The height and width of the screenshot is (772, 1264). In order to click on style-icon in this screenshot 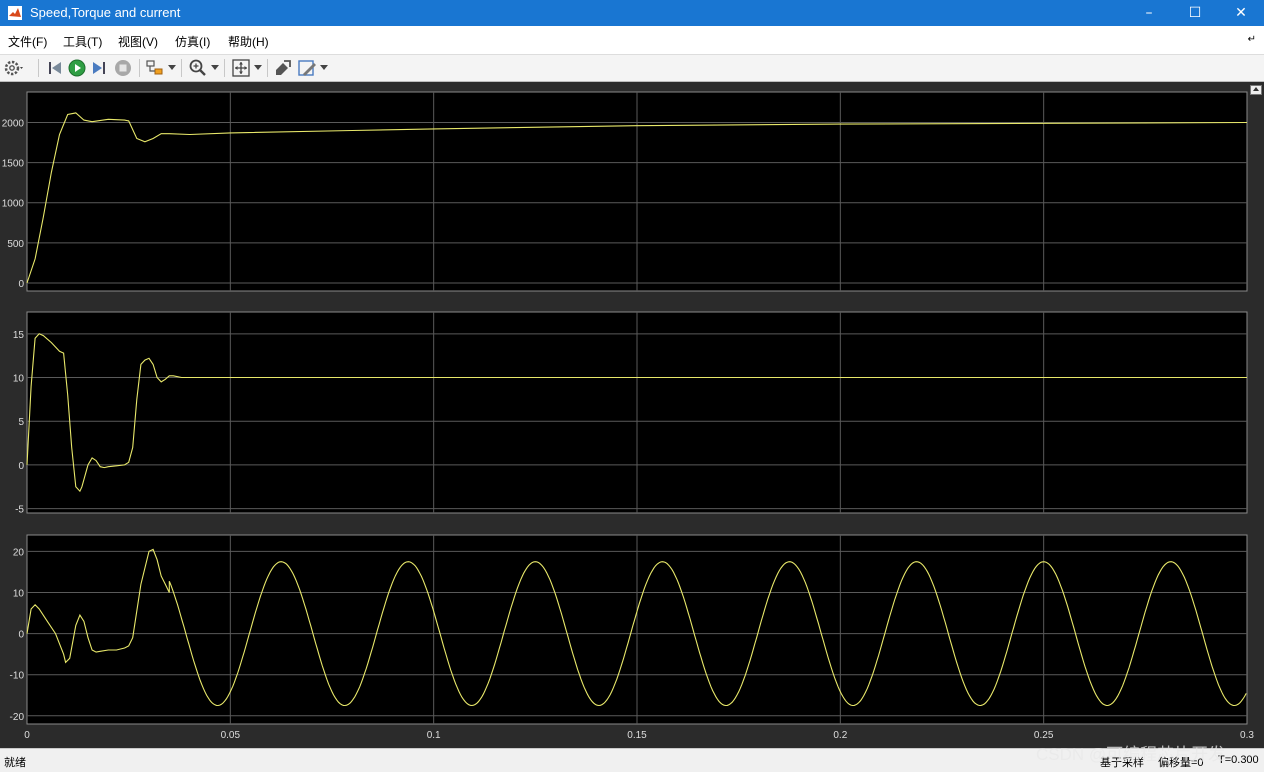, I will do `click(307, 68)`.